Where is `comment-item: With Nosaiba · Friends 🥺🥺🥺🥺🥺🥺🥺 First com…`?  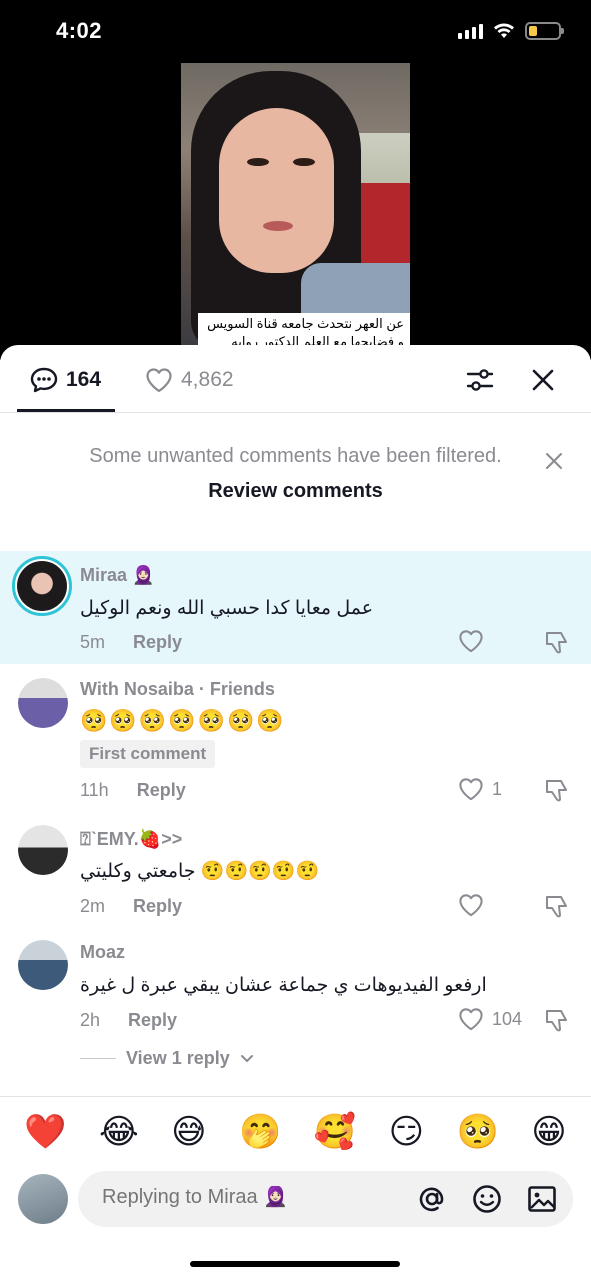
comment-item: With Nosaiba · Friends 🥺🥺🥺🥺🥺🥺🥺 First com… is located at coordinates (295, 734).